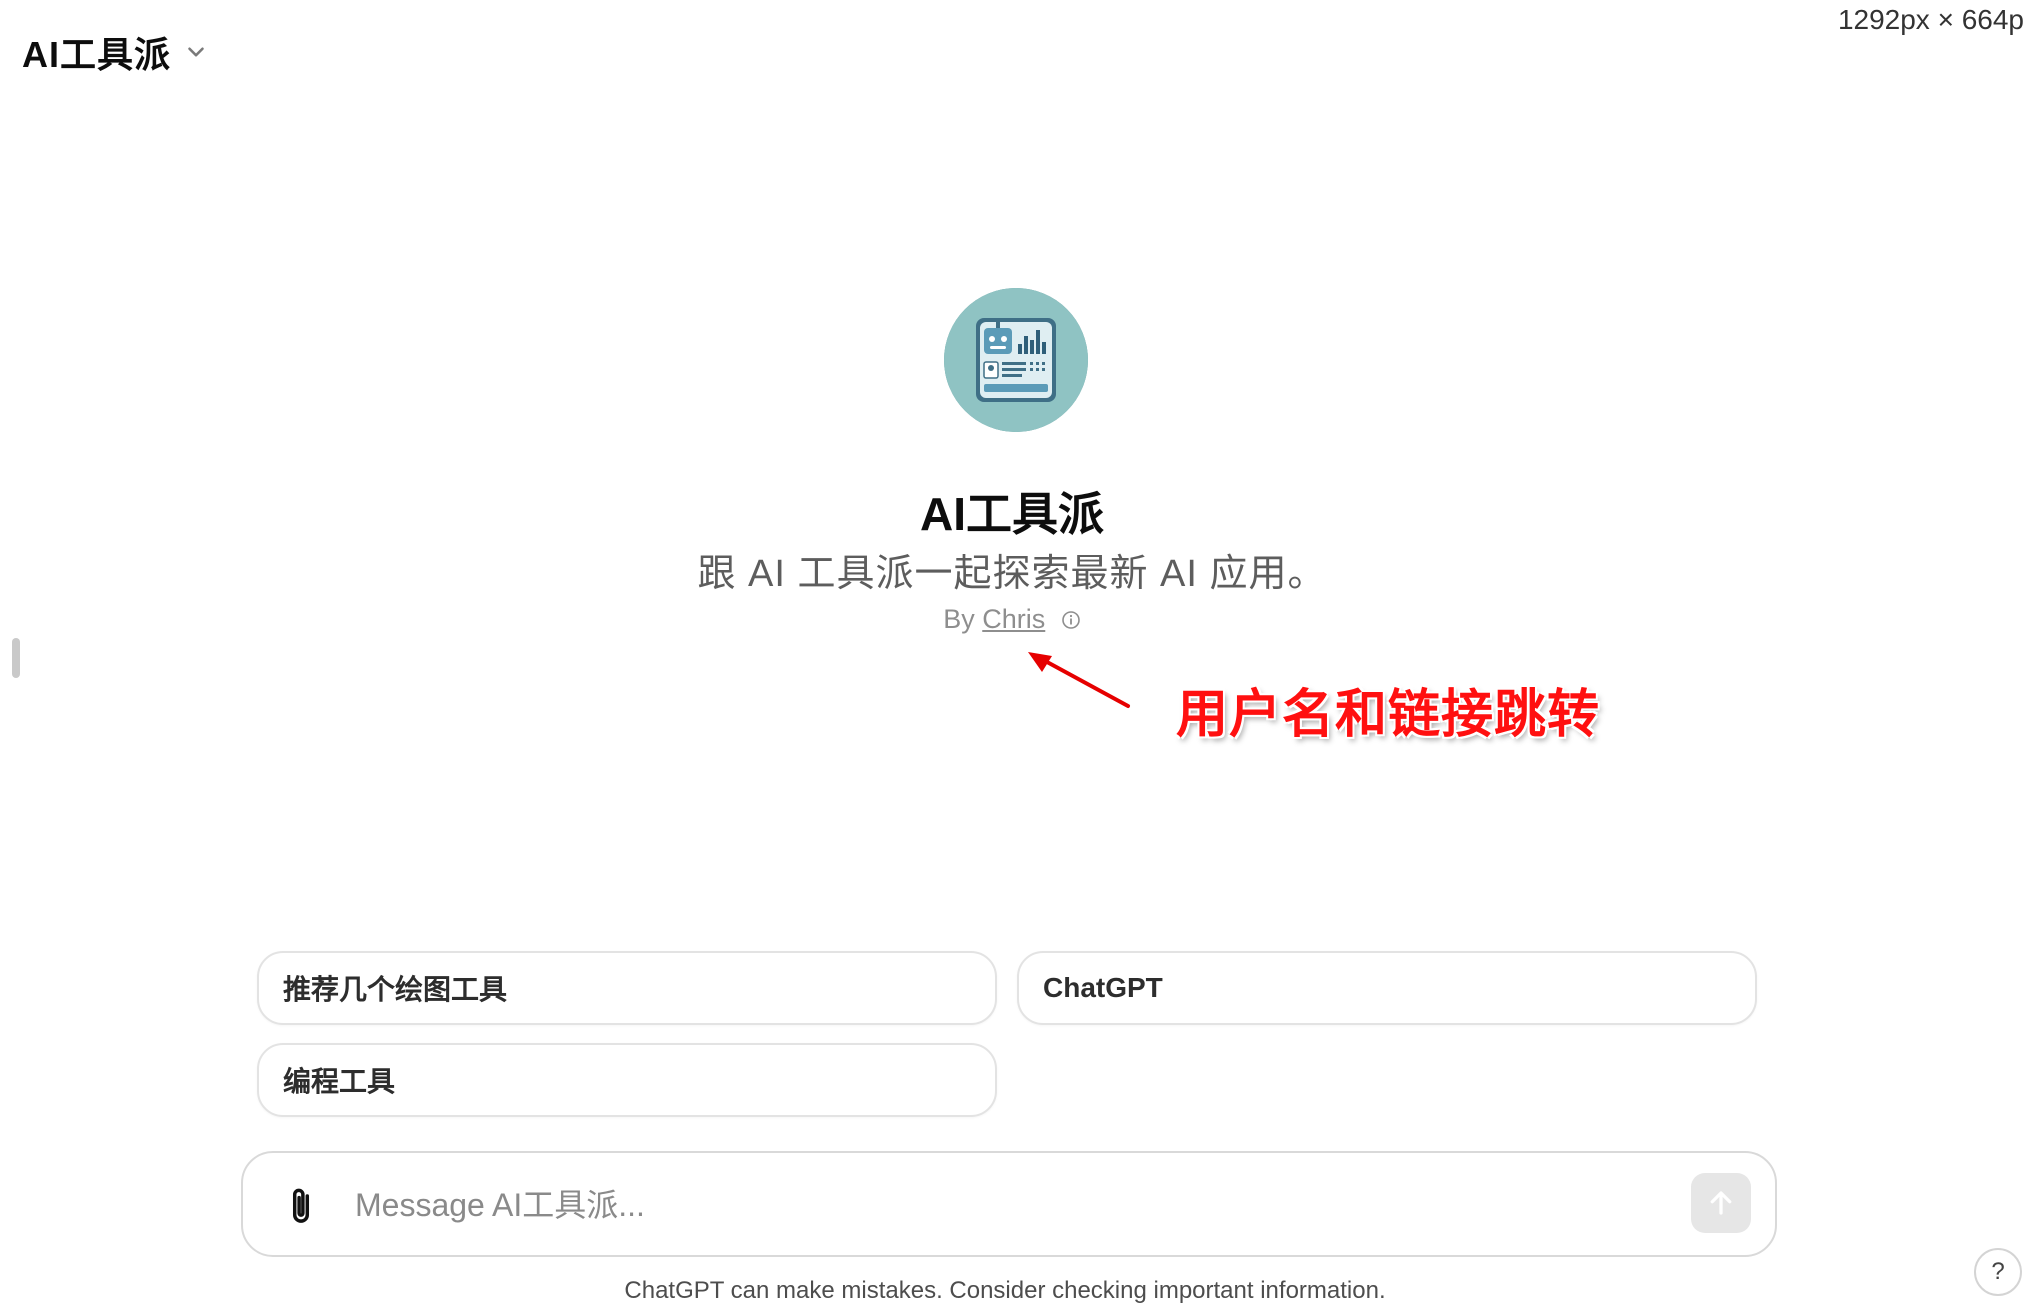 This screenshot has height=1306, width=2024. I want to click on byline-prefix: By, so click(959, 619).